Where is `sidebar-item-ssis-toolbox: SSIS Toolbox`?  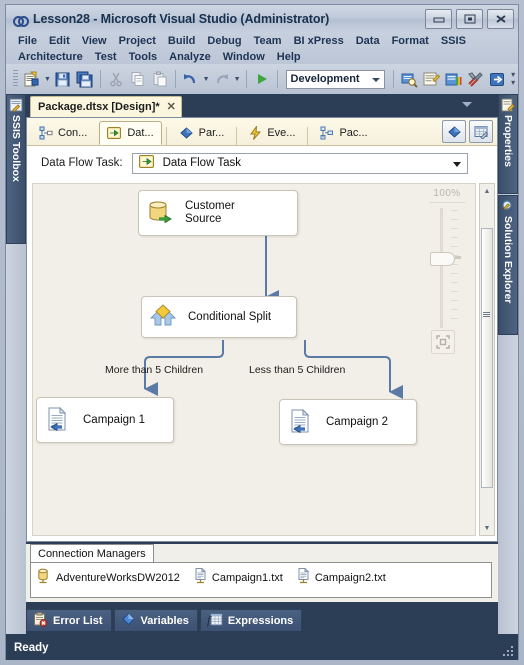 sidebar-item-ssis-toolbox: SSIS Toolbox is located at coordinates (16, 169).